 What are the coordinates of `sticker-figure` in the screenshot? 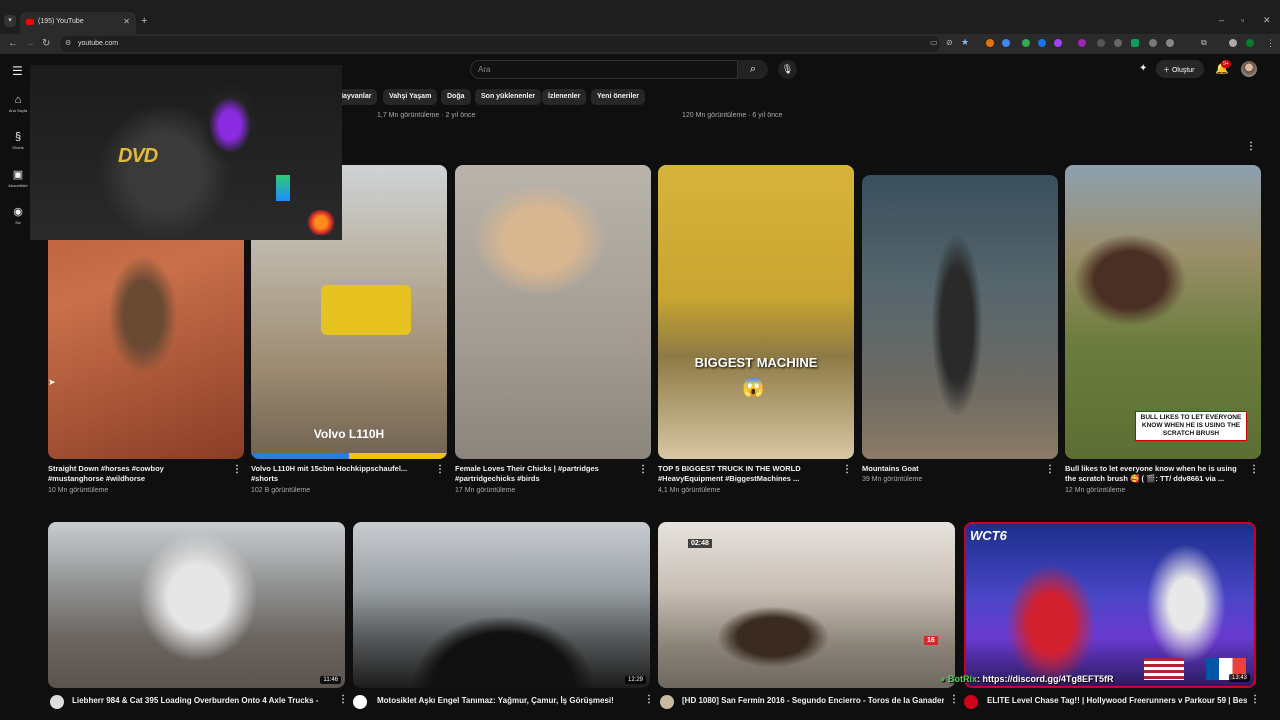 It's located at (321, 222).